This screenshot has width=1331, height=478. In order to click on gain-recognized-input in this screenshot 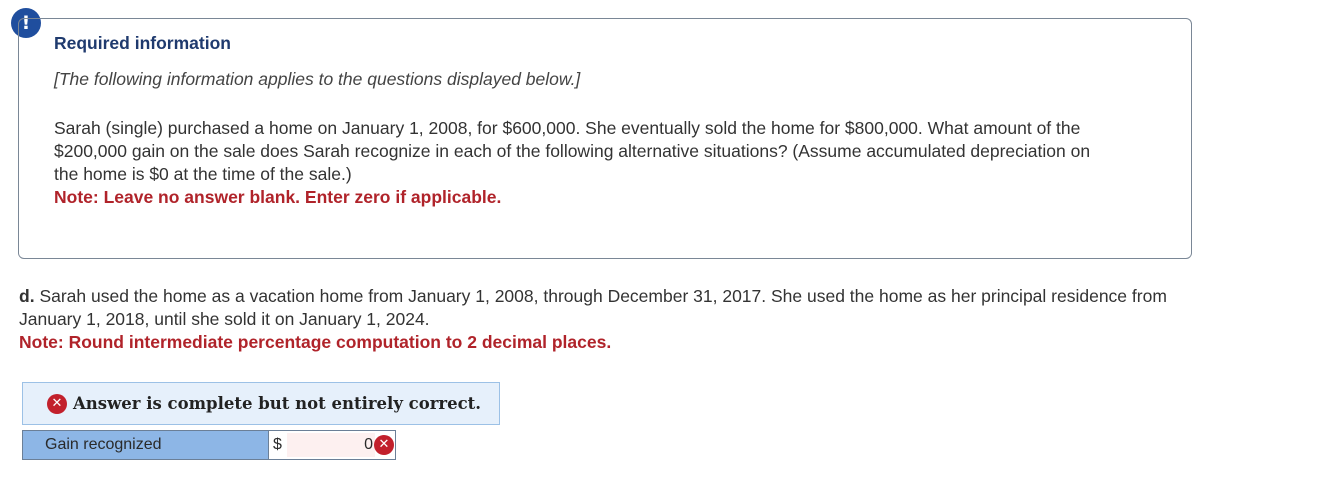, I will do `click(331, 445)`.